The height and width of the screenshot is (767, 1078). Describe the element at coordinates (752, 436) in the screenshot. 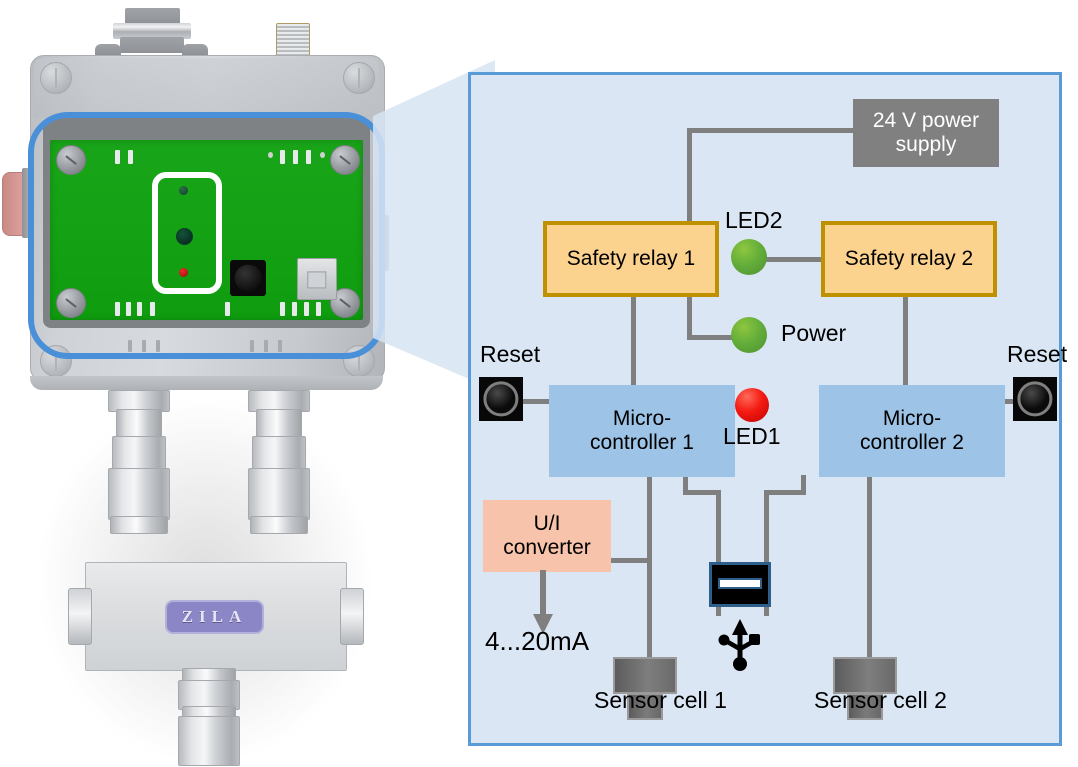

I see `label-led1: LED1` at that location.